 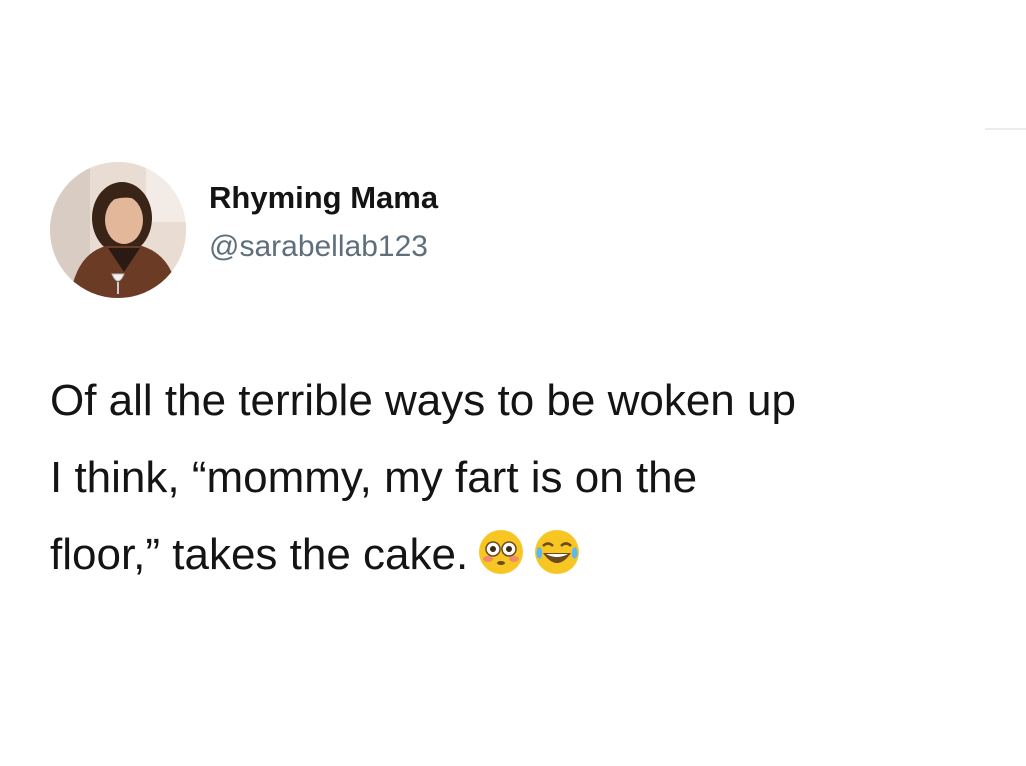 What do you see at coordinates (323, 198) in the screenshot?
I see `author-name: Rhyming Mama` at bounding box center [323, 198].